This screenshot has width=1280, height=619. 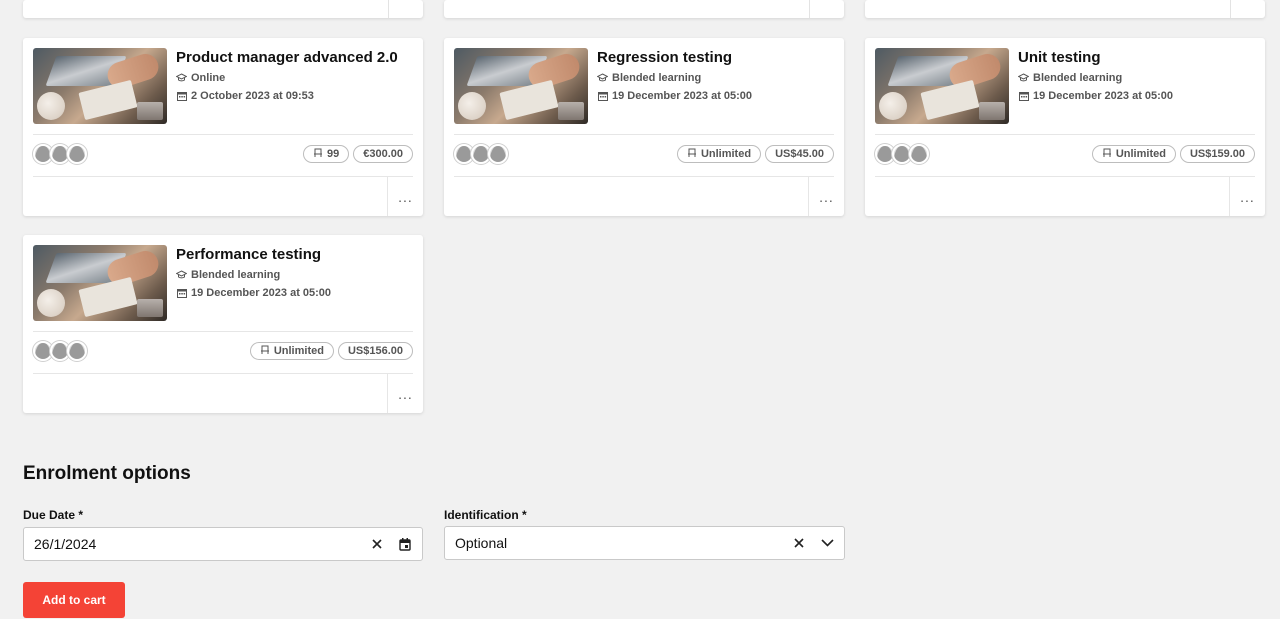 I want to click on course-title: Unit testing, so click(x=1059, y=57).